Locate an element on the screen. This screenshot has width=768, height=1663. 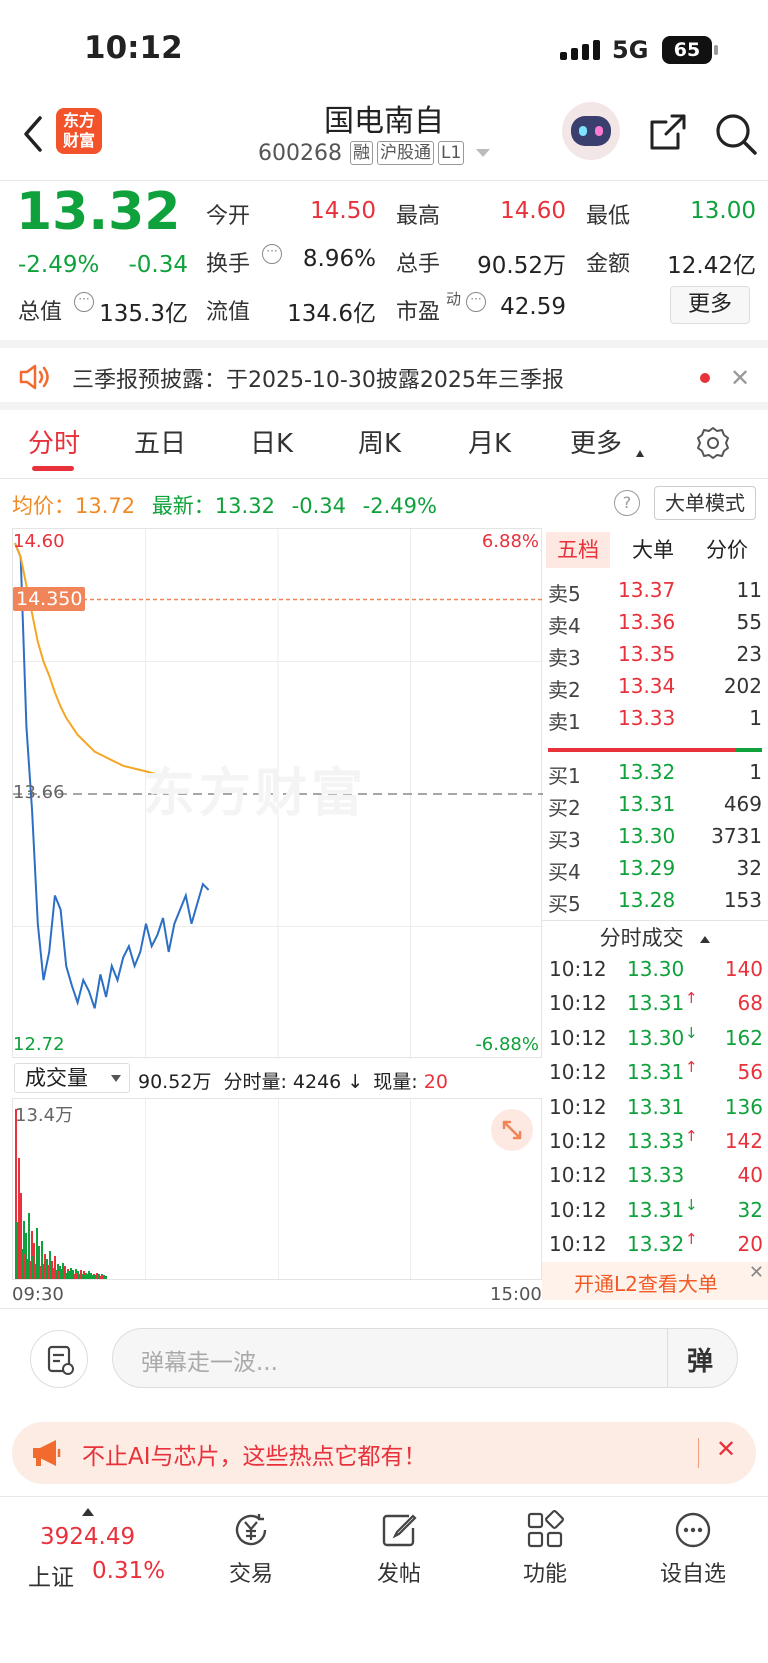
sell-level-label: 卖2 is located at coordinates (564, 690).